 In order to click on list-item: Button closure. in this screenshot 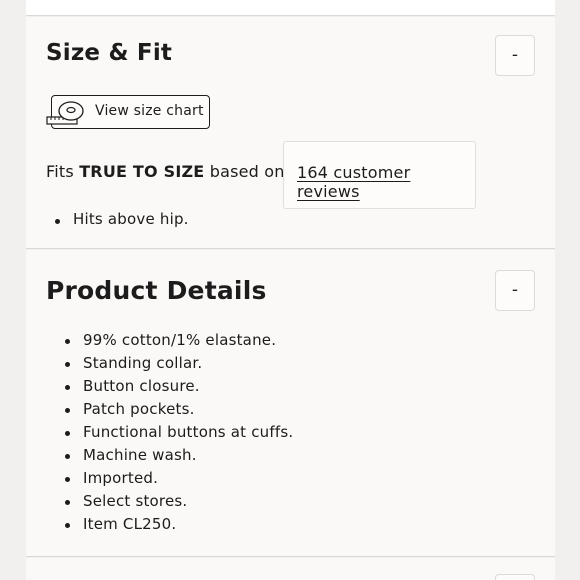, I will do `click(178, 387)`.